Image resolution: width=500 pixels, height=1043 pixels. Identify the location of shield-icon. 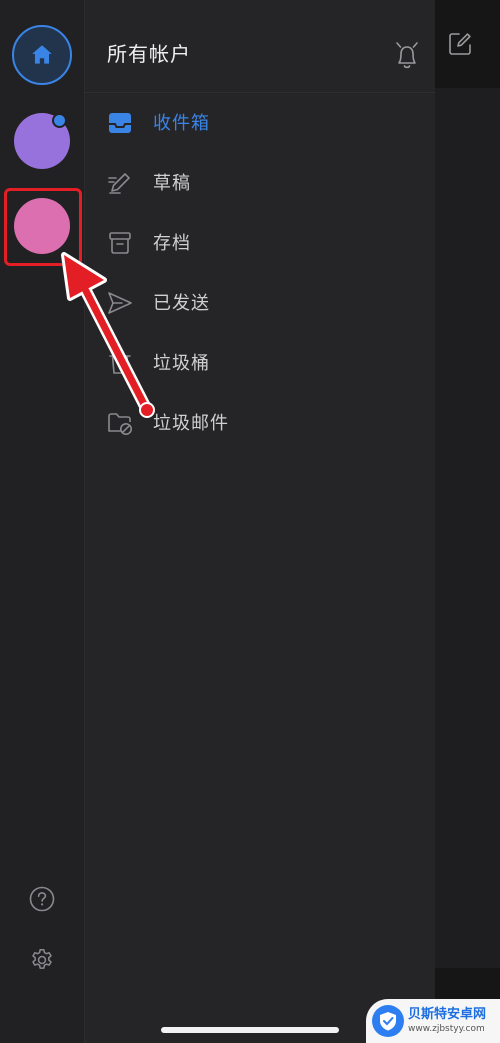
(388, 1021).